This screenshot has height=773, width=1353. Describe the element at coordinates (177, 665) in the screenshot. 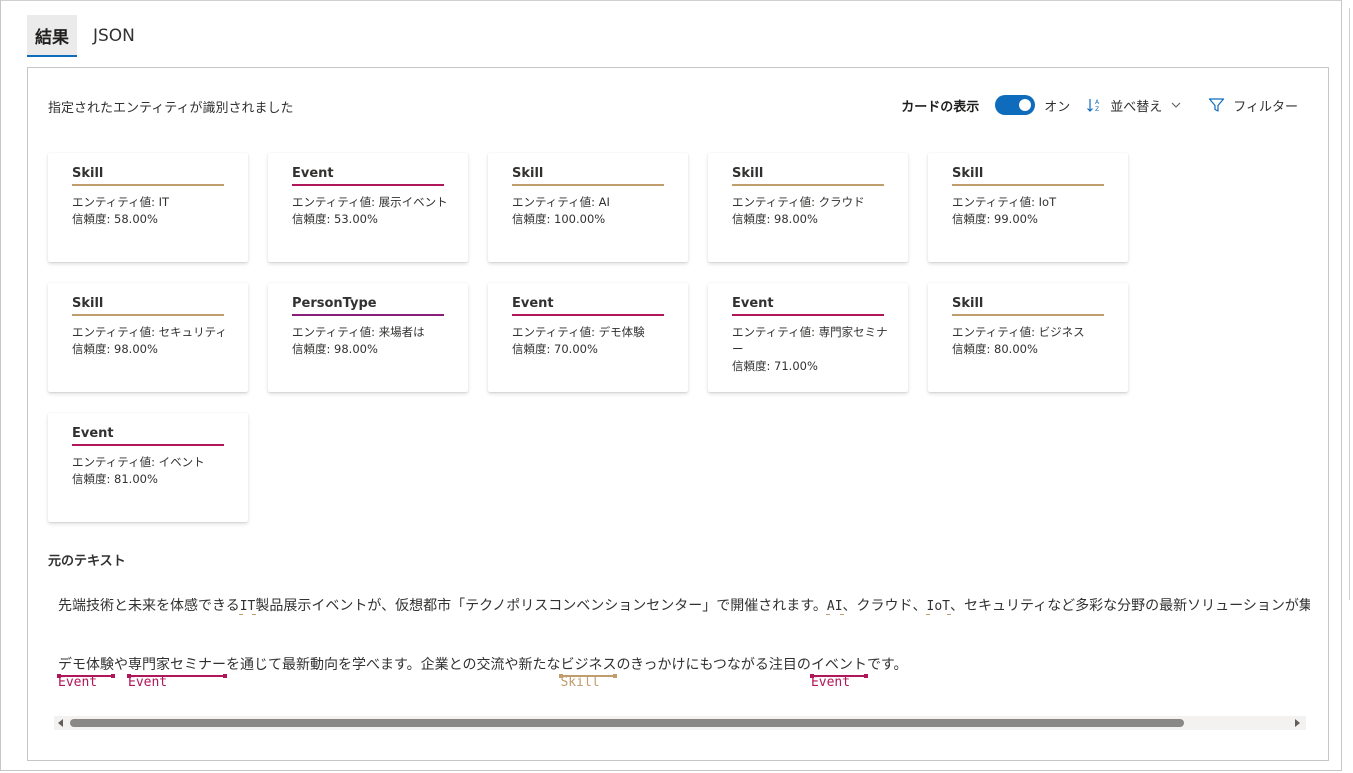

I see `entity-highlight-text: 専門家セミナー` at that location.